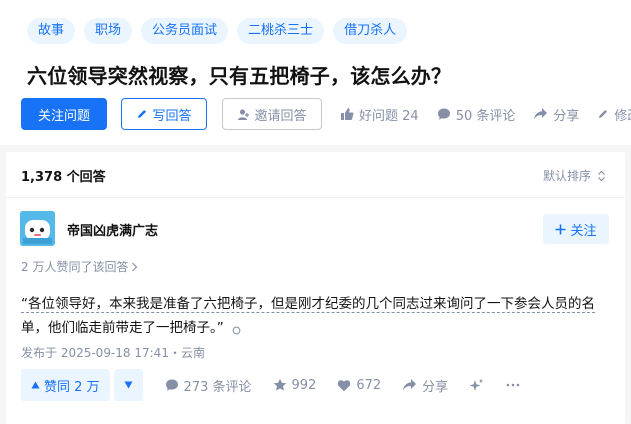  I want to click on write-answer-label: 写回答, so click(172, 116).